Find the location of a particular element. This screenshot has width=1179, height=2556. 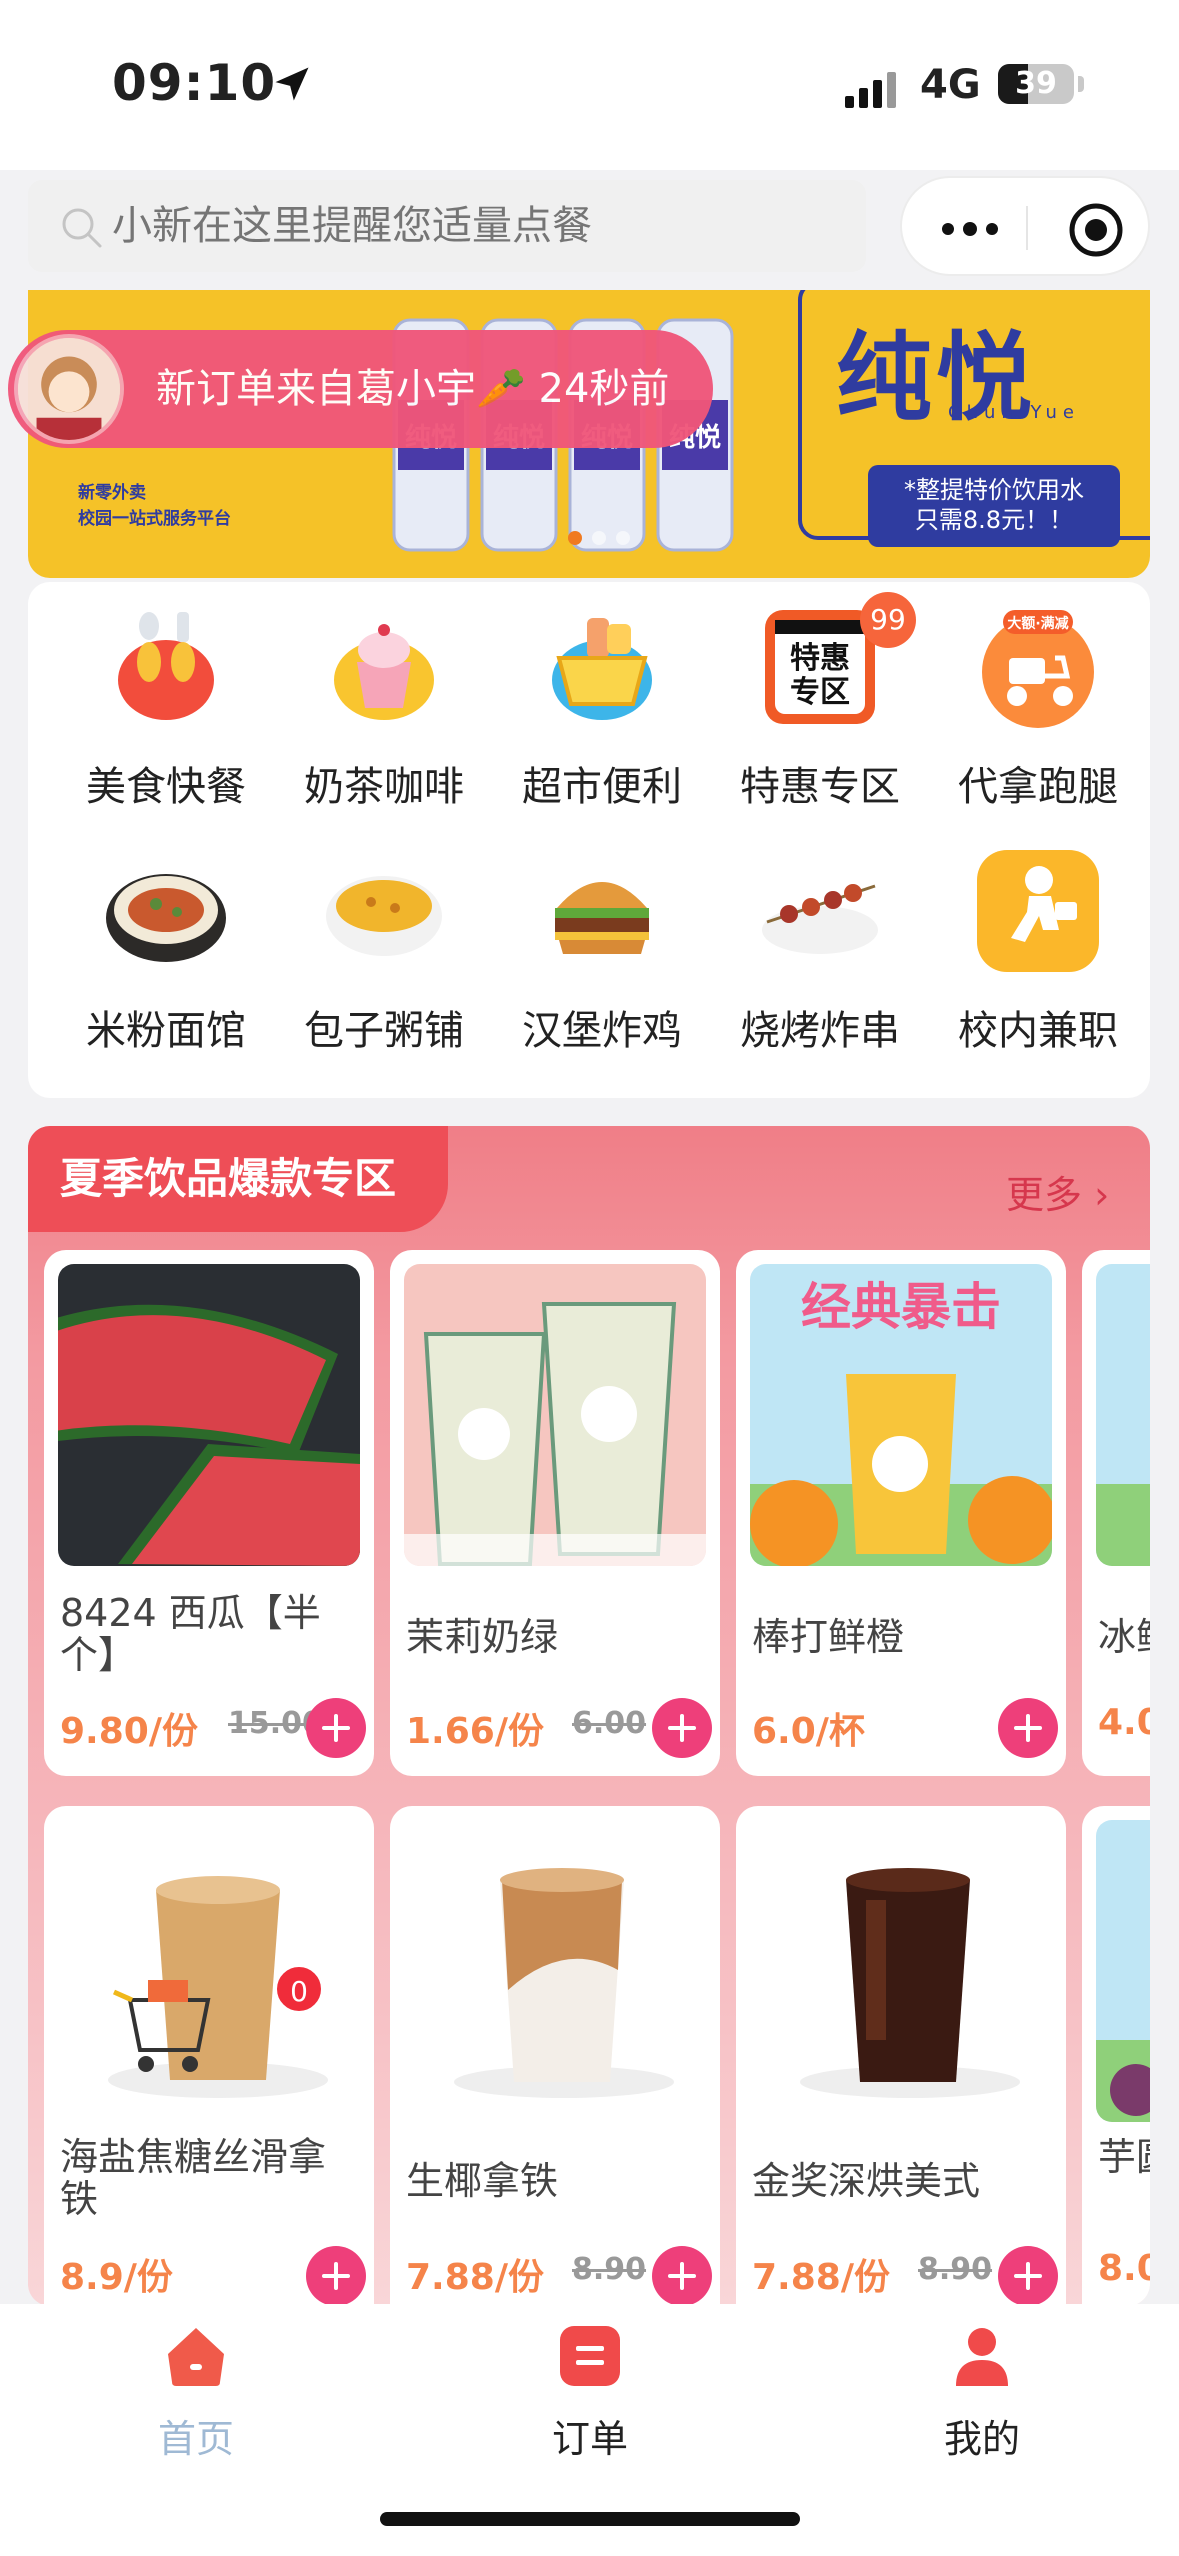

product-card: 经典暴击 棒打鲜橙 6.0/杯 is located at coordinates (901, 1513).